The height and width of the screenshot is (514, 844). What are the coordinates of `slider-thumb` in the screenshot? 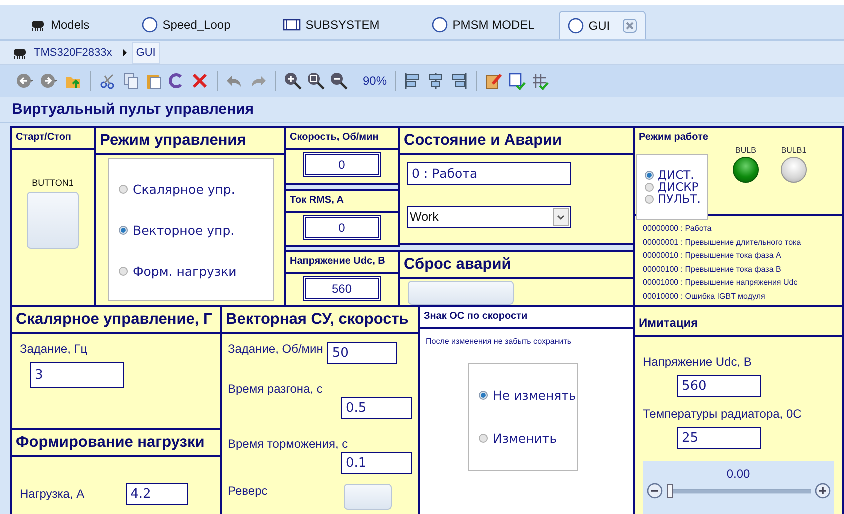 It's located at (669, 491).